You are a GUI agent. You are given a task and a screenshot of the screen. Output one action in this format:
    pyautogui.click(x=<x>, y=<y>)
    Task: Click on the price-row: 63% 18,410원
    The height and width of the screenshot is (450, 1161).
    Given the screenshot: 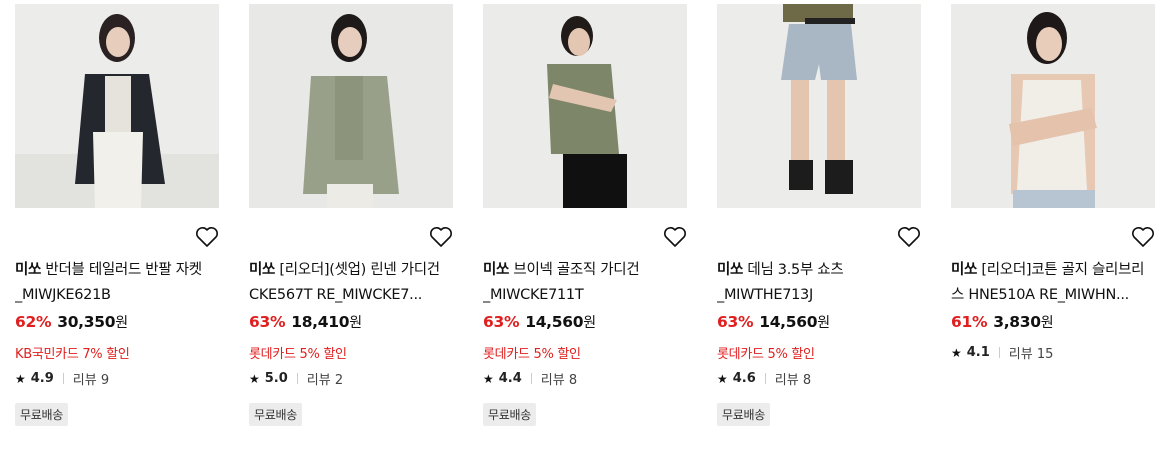 What is the action you would take?
    pyautogui.click(x=305, y=322)
    